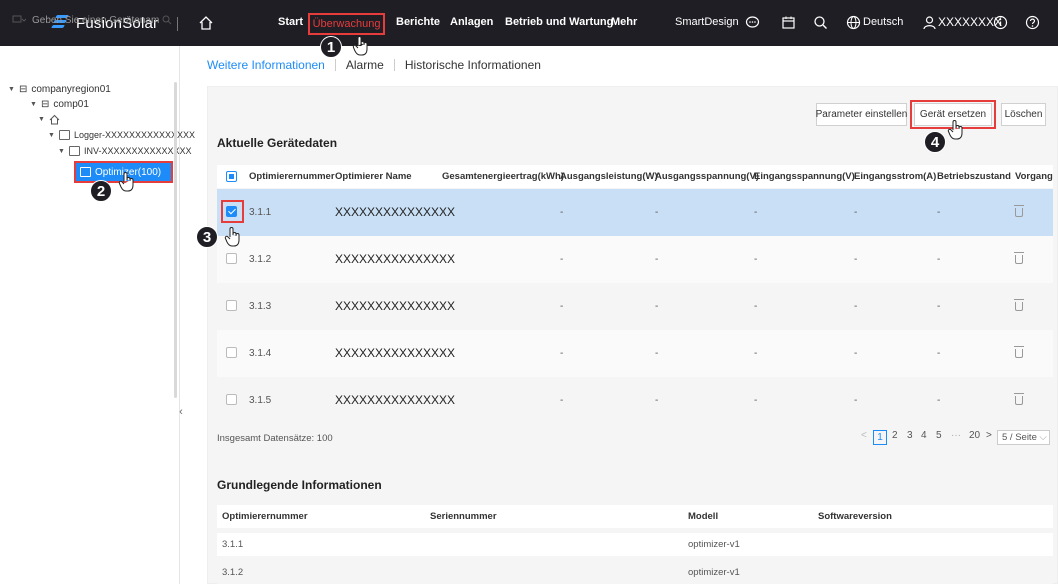 Image resolution: width=1058 pixels, height=584 pixels. What do you see at coordinates (260, 259) in the screenshot?
I see `cell-optimizer-number: 3.1.2` at bounding box center [260, 259].